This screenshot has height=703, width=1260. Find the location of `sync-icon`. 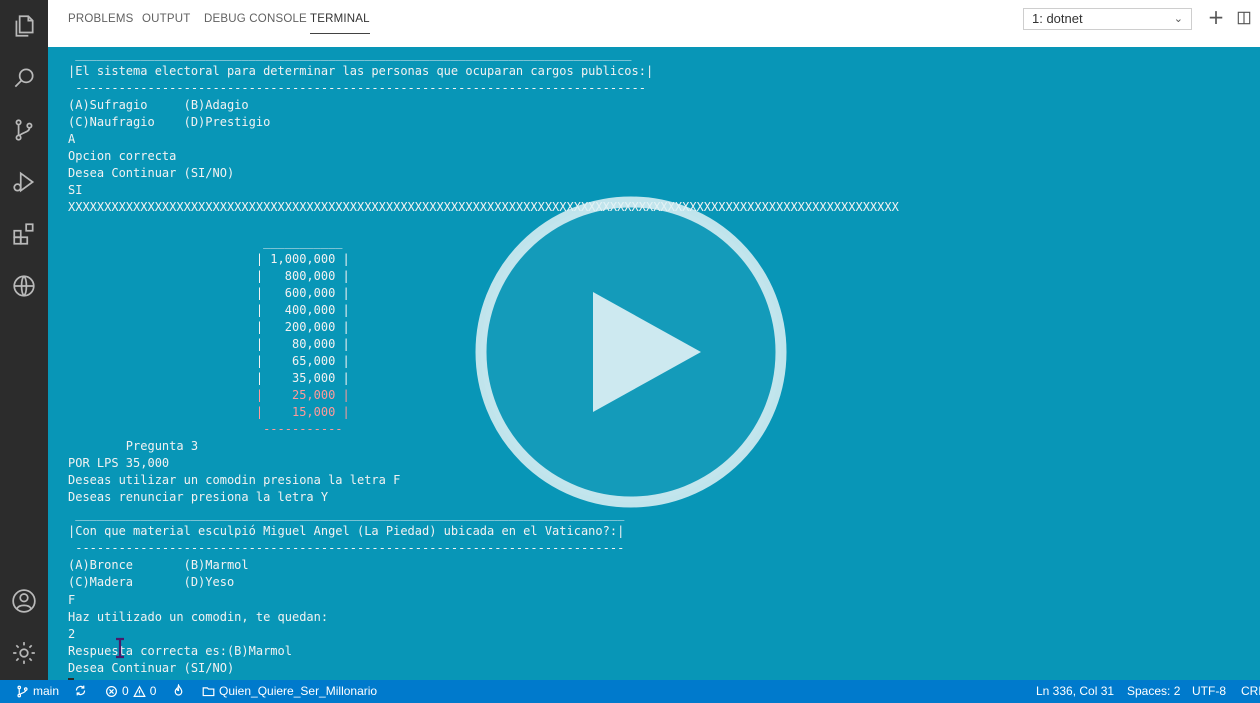

sync-icon is located at coordinates (80, 690).